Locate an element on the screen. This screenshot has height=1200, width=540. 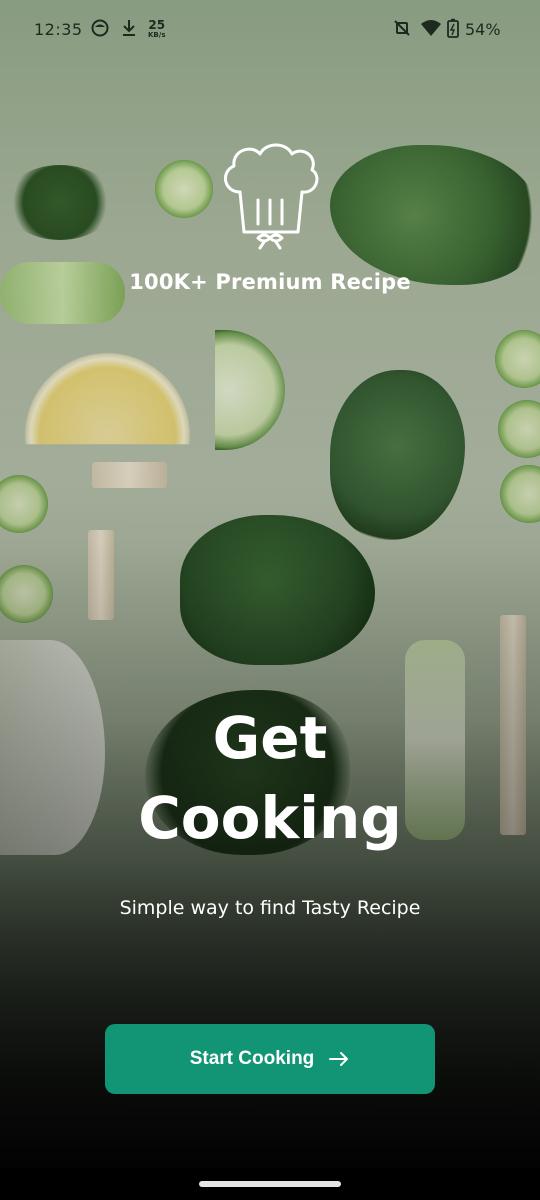
download-icon is located at coordinates (129, 28).